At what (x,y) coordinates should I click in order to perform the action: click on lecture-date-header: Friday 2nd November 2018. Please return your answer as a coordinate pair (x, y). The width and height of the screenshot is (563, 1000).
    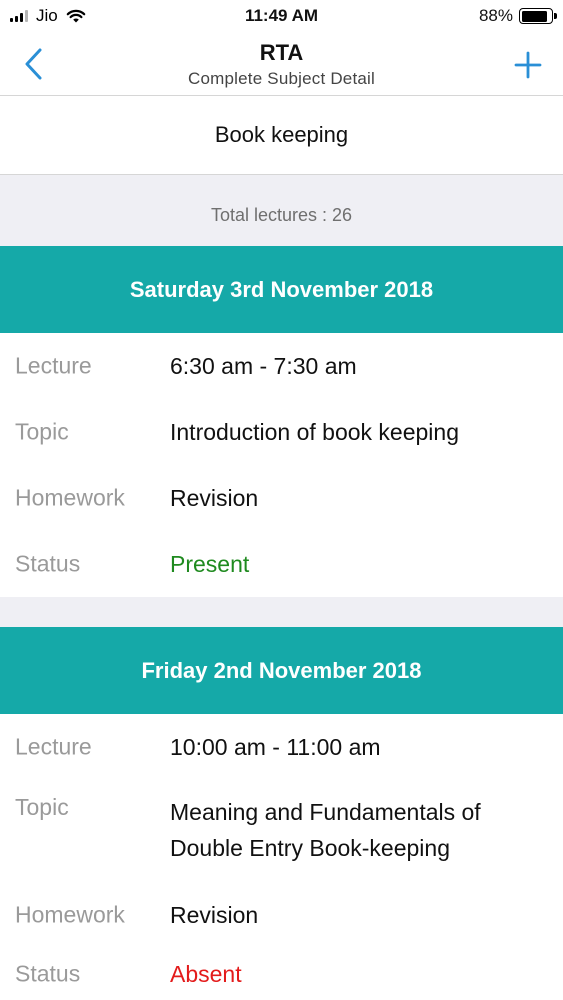
    Looking at the image, I should click on (281, 670).